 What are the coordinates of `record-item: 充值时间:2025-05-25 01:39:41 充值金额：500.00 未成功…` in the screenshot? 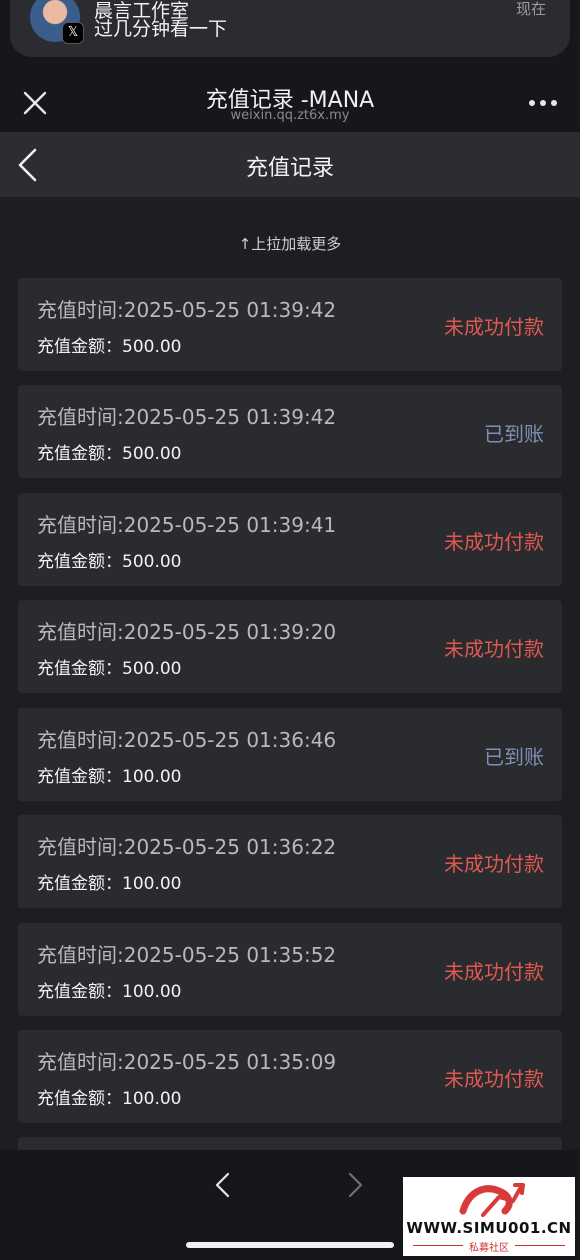 It's located at (290, 539).